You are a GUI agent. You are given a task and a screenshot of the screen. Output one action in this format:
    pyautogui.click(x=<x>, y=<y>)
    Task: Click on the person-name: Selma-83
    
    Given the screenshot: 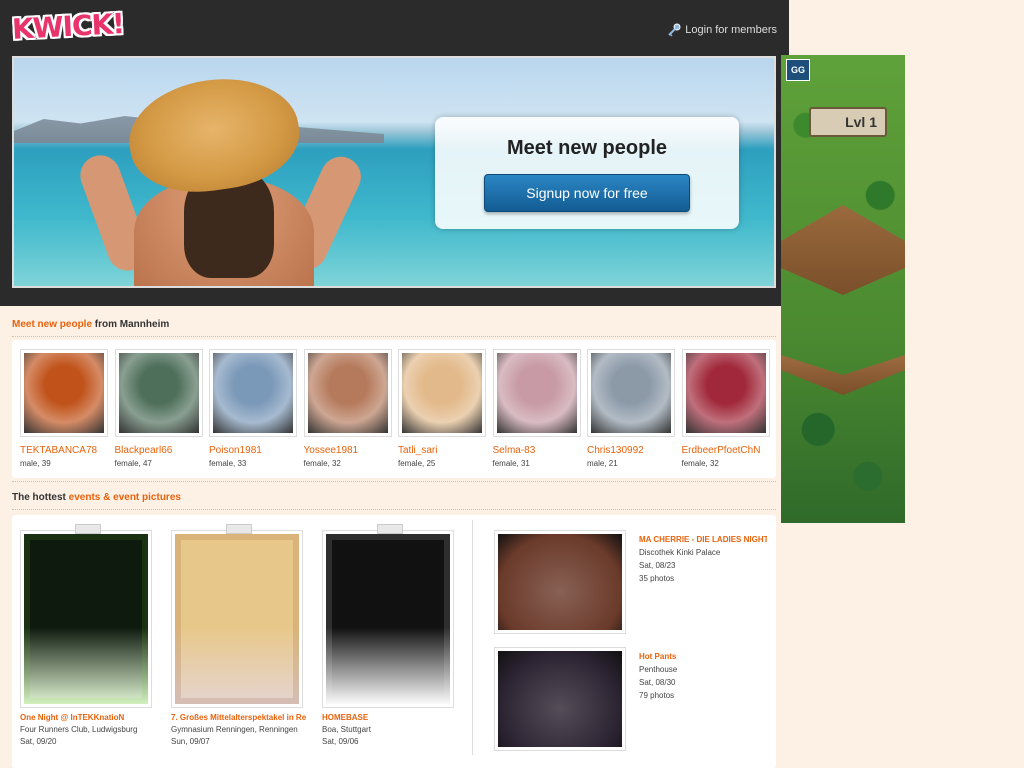 What is the action you would take?
    pyautogui.click(x=537, y=450)
    